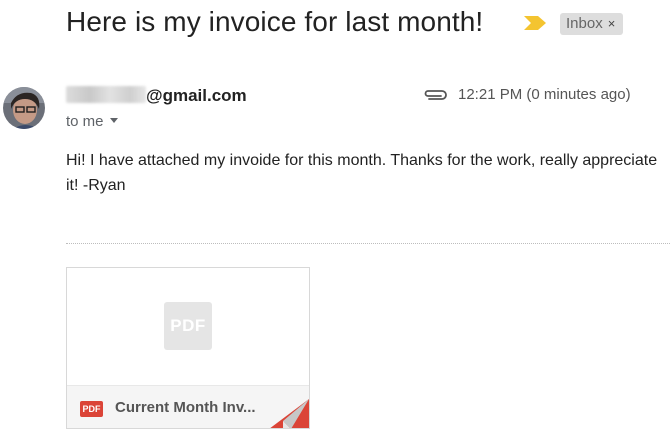 The height and width of the screenshot is (437, 670). Describe the element at coordinates (584, 23) in the screenshot. I see `label-chip-text: Inbox` at that location.